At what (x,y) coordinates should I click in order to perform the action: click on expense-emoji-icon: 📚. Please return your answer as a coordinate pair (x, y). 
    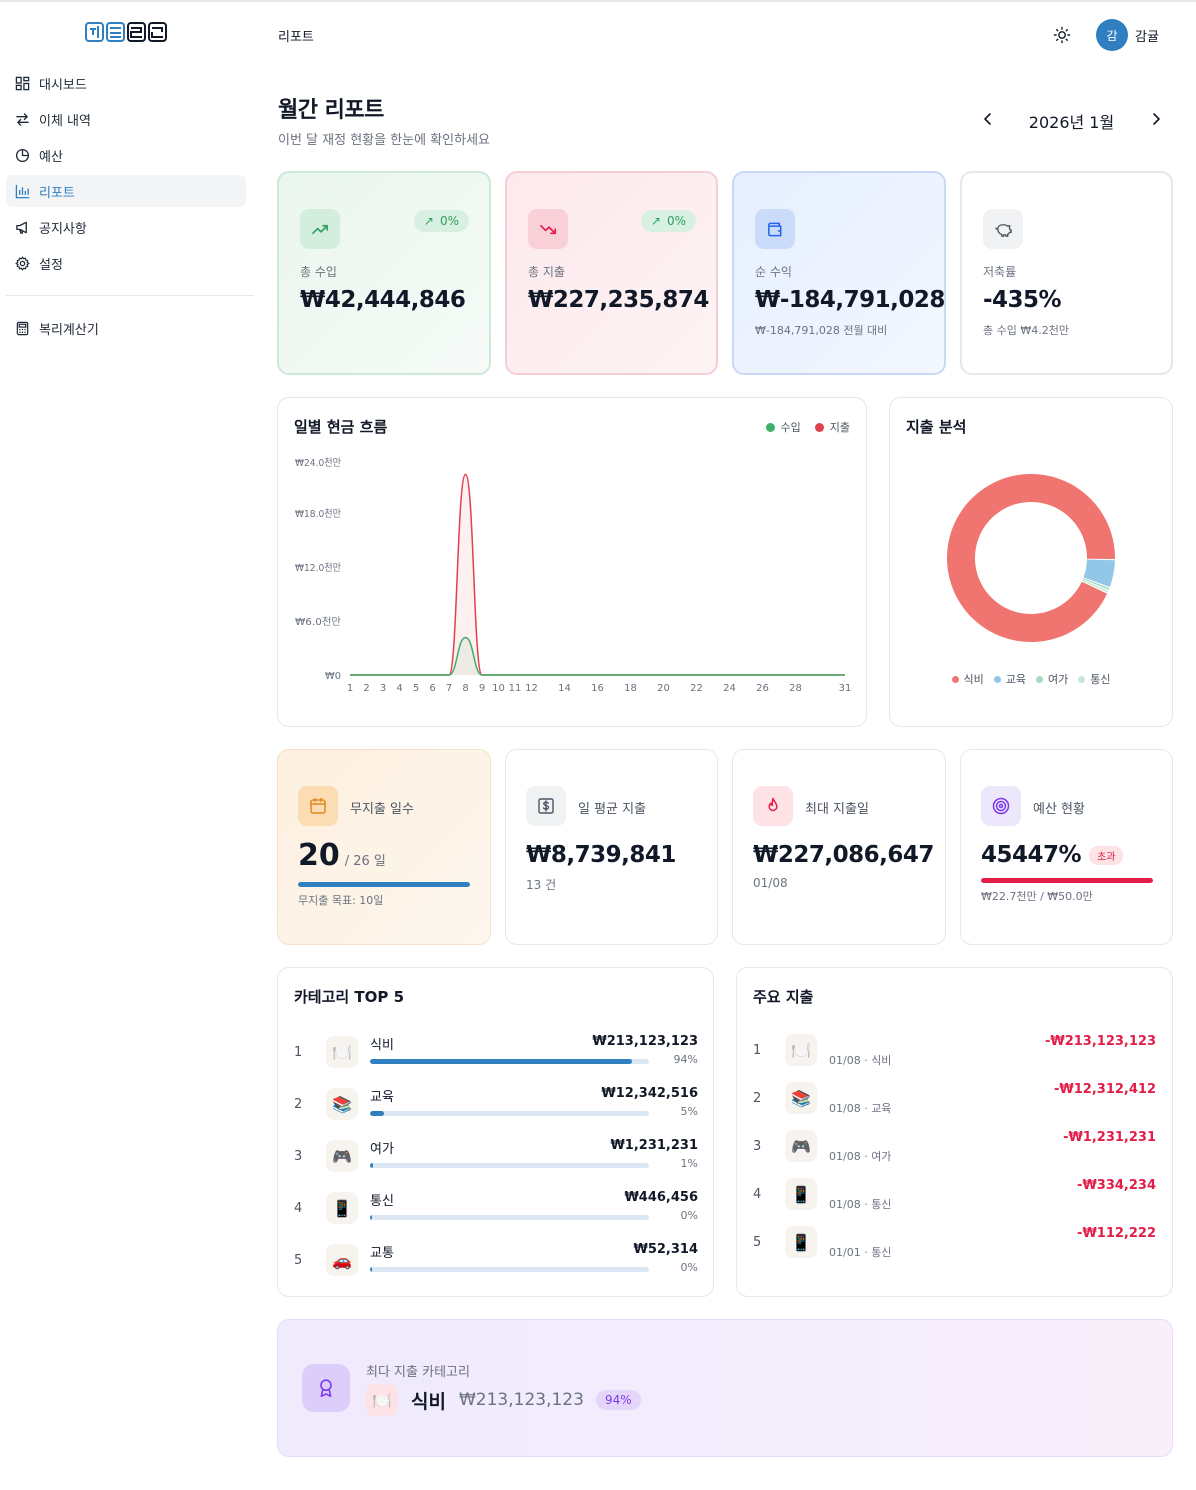
    Looking at the image, I should click on (801, 1098).